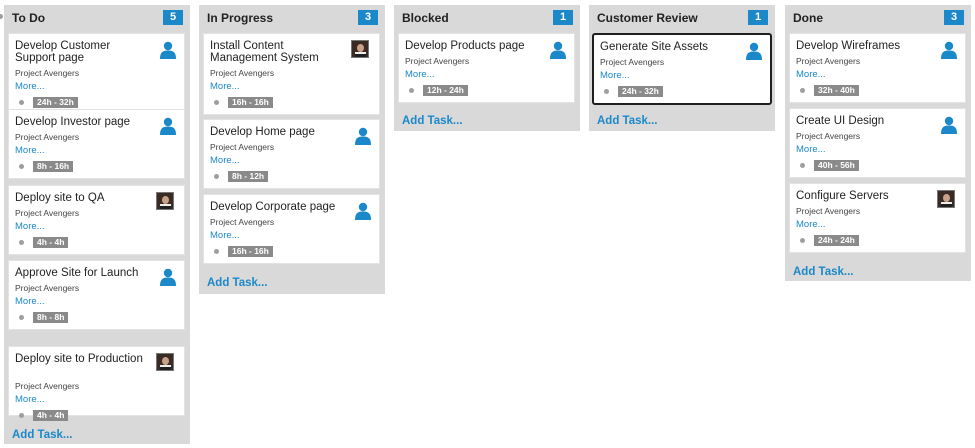 The image size is (975, 448). Describe the element at coordinates (836, 90) in the screenshot. I see `estimate-badge: 32h - 40h` at that location.